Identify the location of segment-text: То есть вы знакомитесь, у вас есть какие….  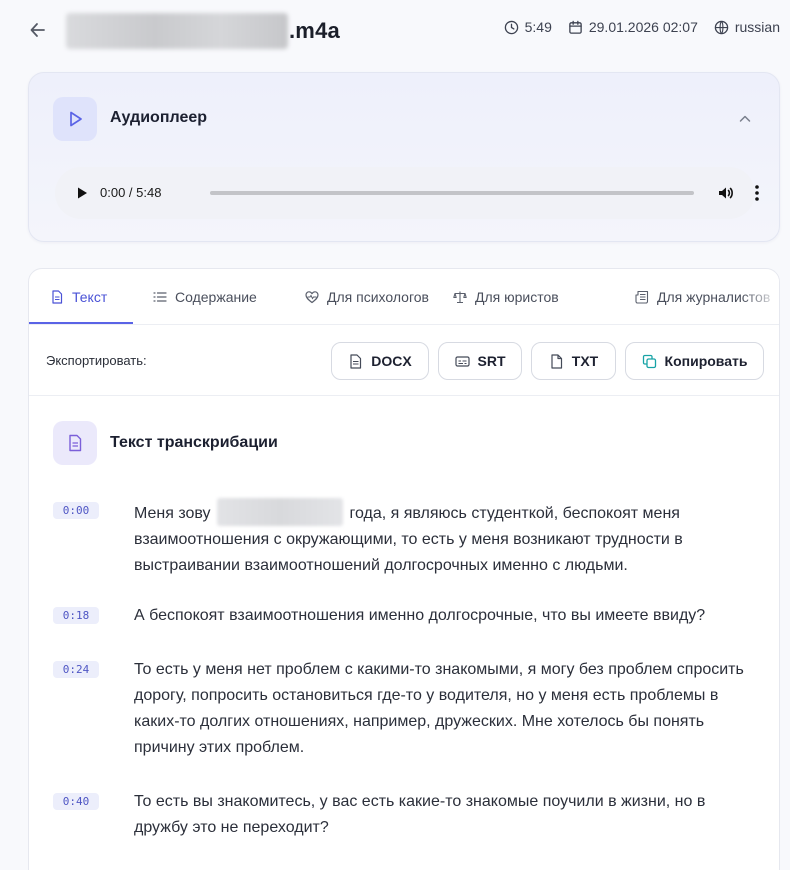
(420, 814).